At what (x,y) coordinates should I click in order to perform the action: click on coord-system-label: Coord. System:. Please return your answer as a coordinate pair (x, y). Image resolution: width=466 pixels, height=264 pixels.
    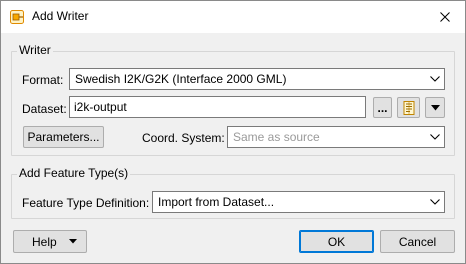
    Looking at the image, I should click on (183, 138).